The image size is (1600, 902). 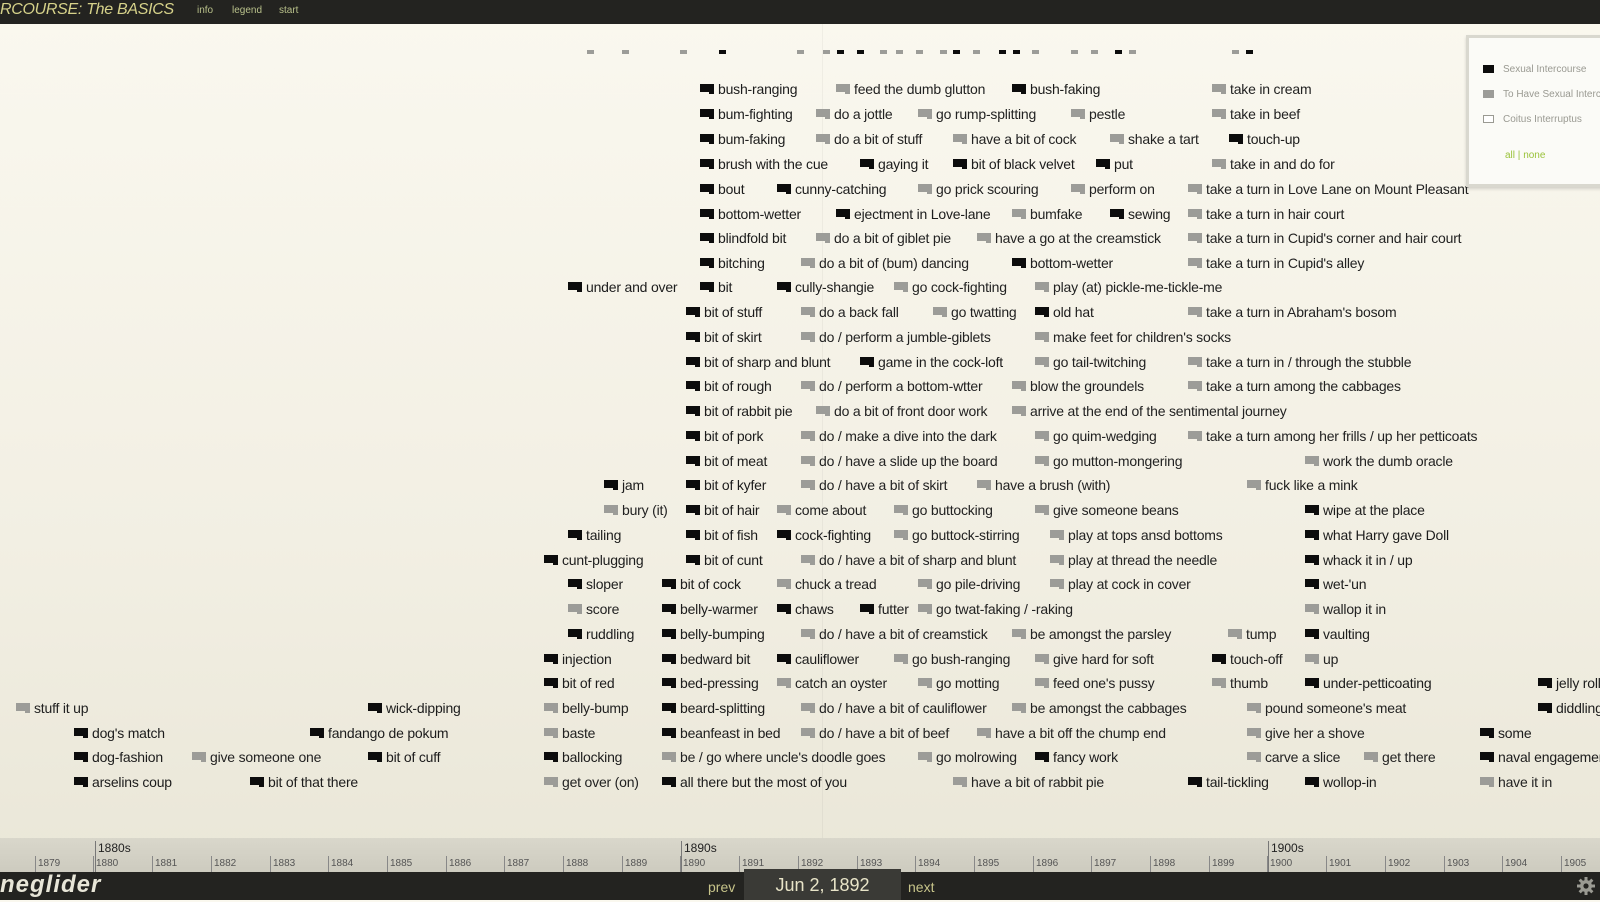 I want to click on timeline-event: game in the cock-loft, so click(x=931, y=362).